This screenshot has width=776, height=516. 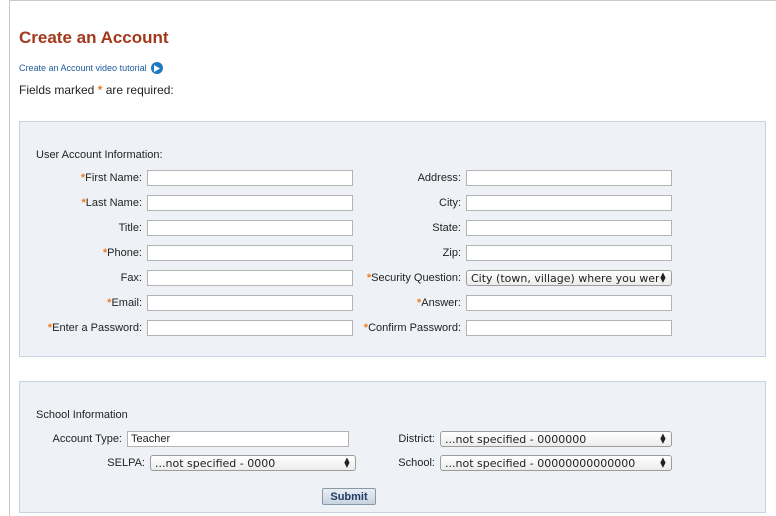 What do you see at coordinates (99, 155) in the screenshot?
I see `user-account-heading: User Account Information:` at bounding box center [99, 155].